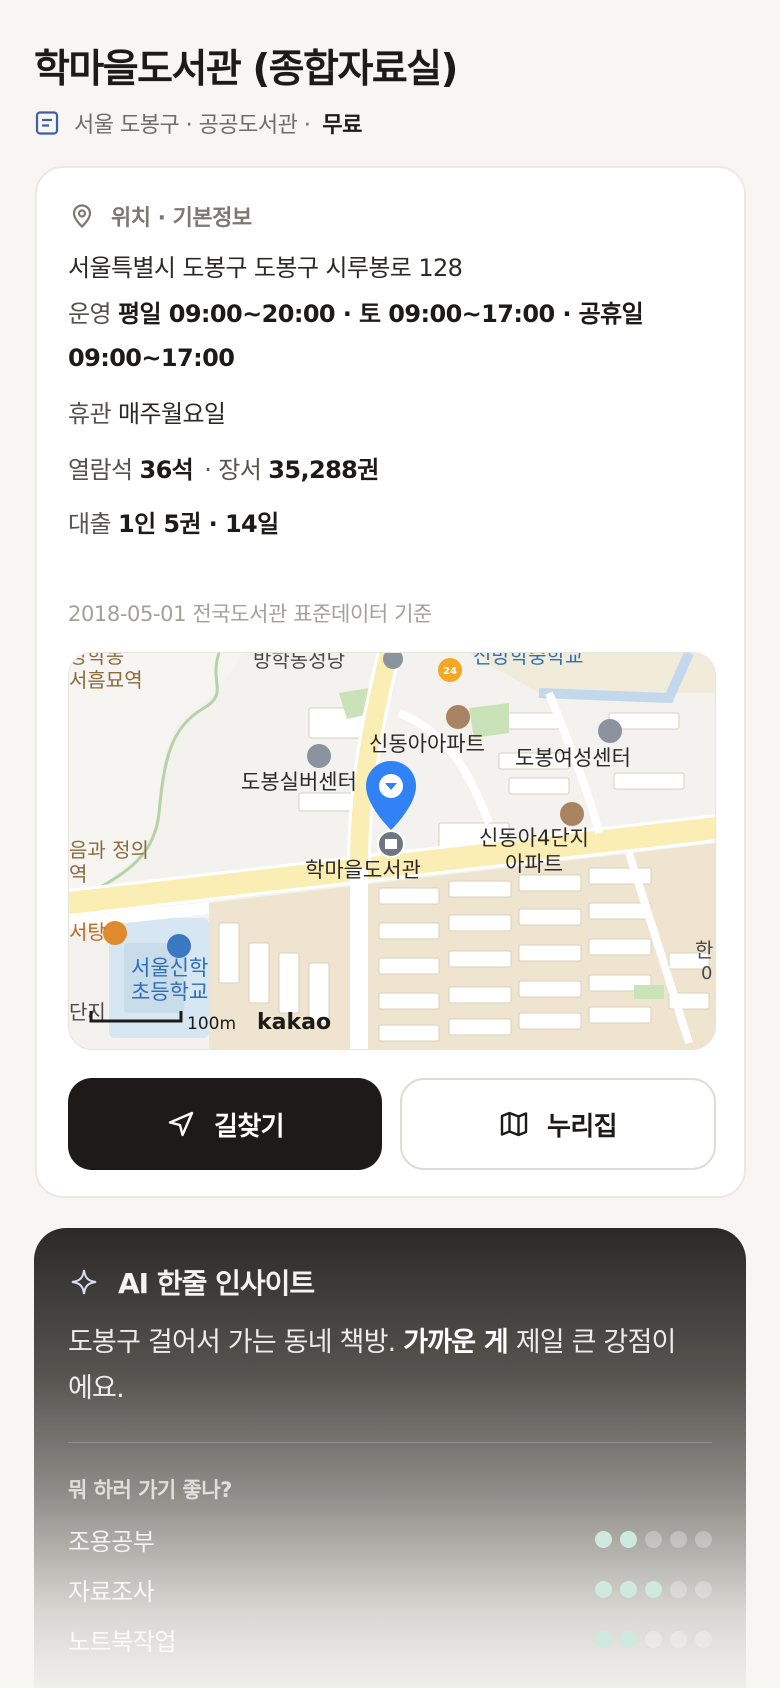  I want to click on ai-insight-heading: AI 한줄 인사이트, so click(192, 1282).